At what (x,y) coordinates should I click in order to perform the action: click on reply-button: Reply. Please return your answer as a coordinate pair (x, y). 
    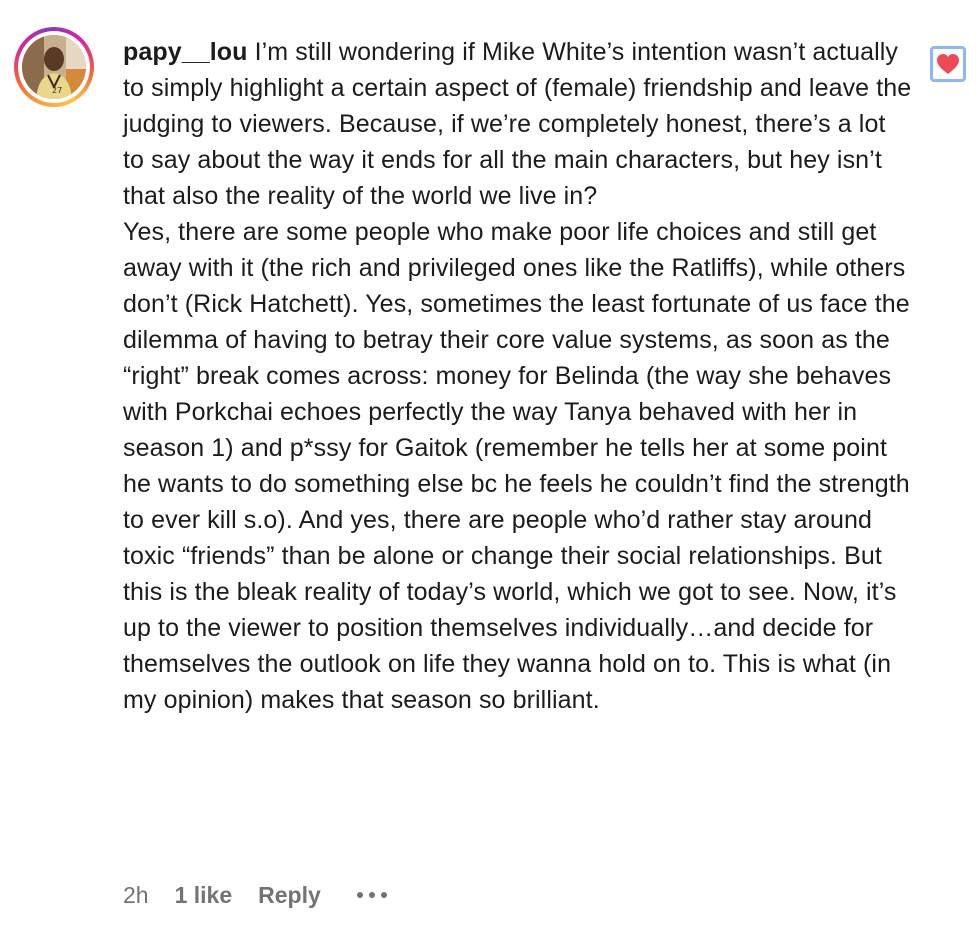
    Looking at the image, I should click on (289, 895).